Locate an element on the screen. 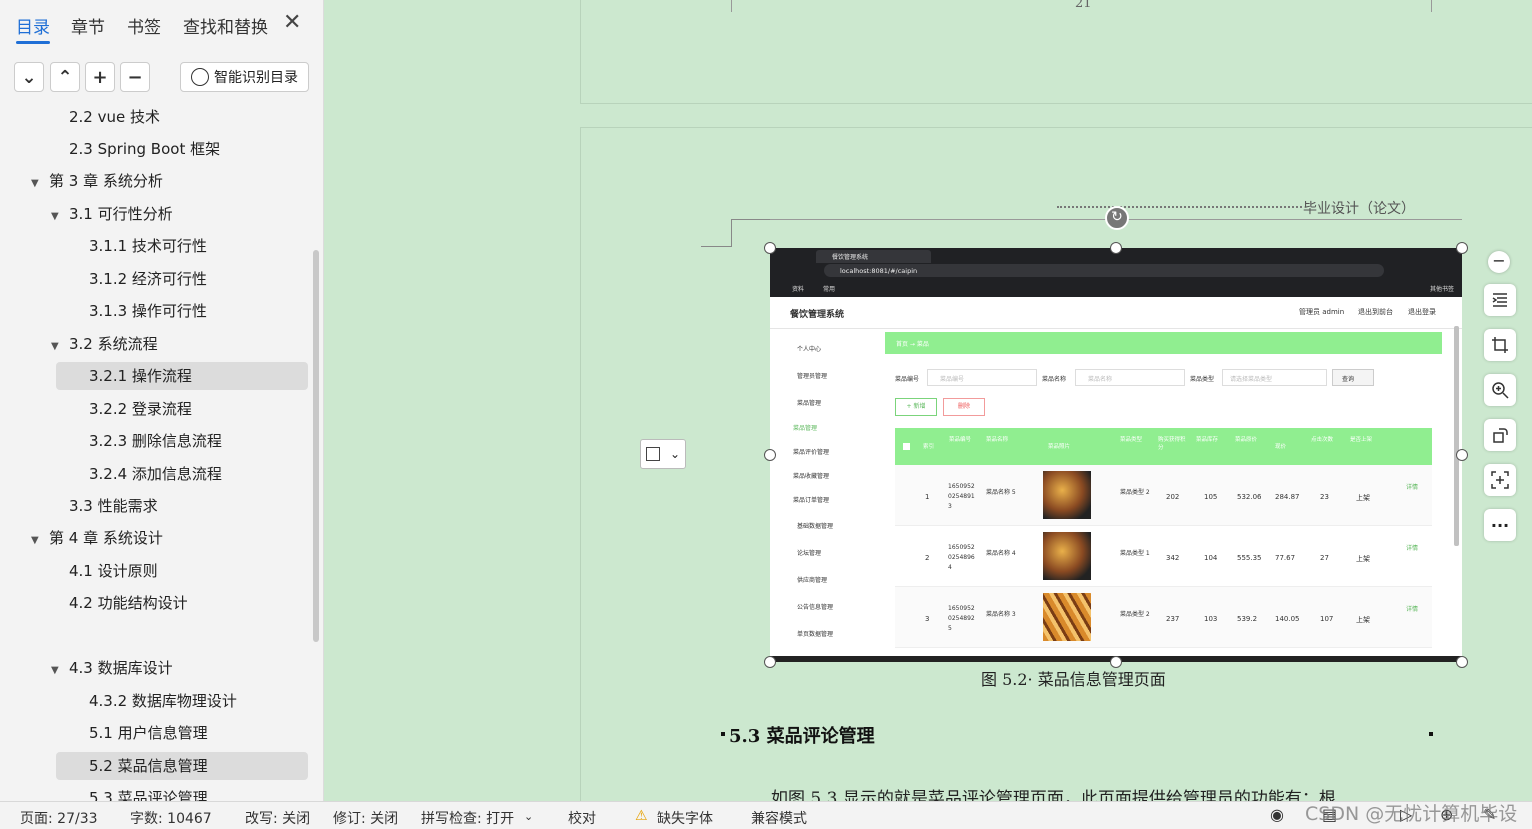 Image resolution: width=1532 pixels, height=829 pixels. cell: 107 is located at coordinates (1327, 619).